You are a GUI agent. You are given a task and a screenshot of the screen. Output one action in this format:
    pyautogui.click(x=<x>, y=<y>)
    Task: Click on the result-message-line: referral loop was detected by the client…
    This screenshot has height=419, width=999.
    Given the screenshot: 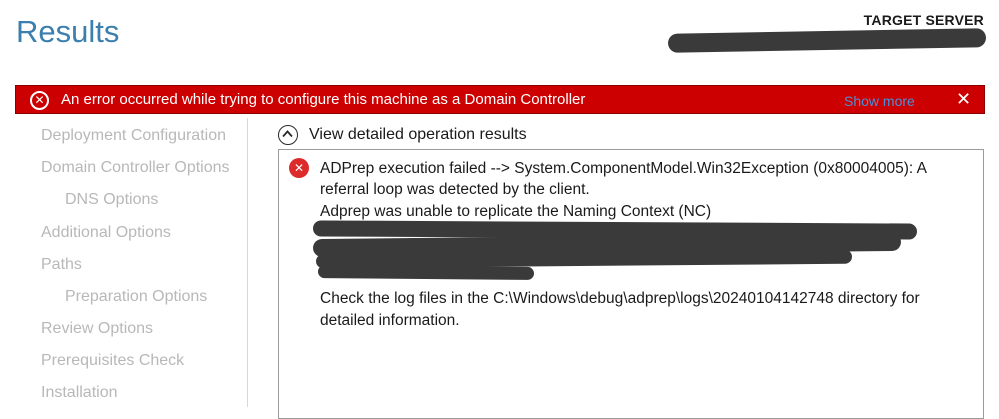 What is the action you would take?
    pyautogui.click(x=455, y=189)
    